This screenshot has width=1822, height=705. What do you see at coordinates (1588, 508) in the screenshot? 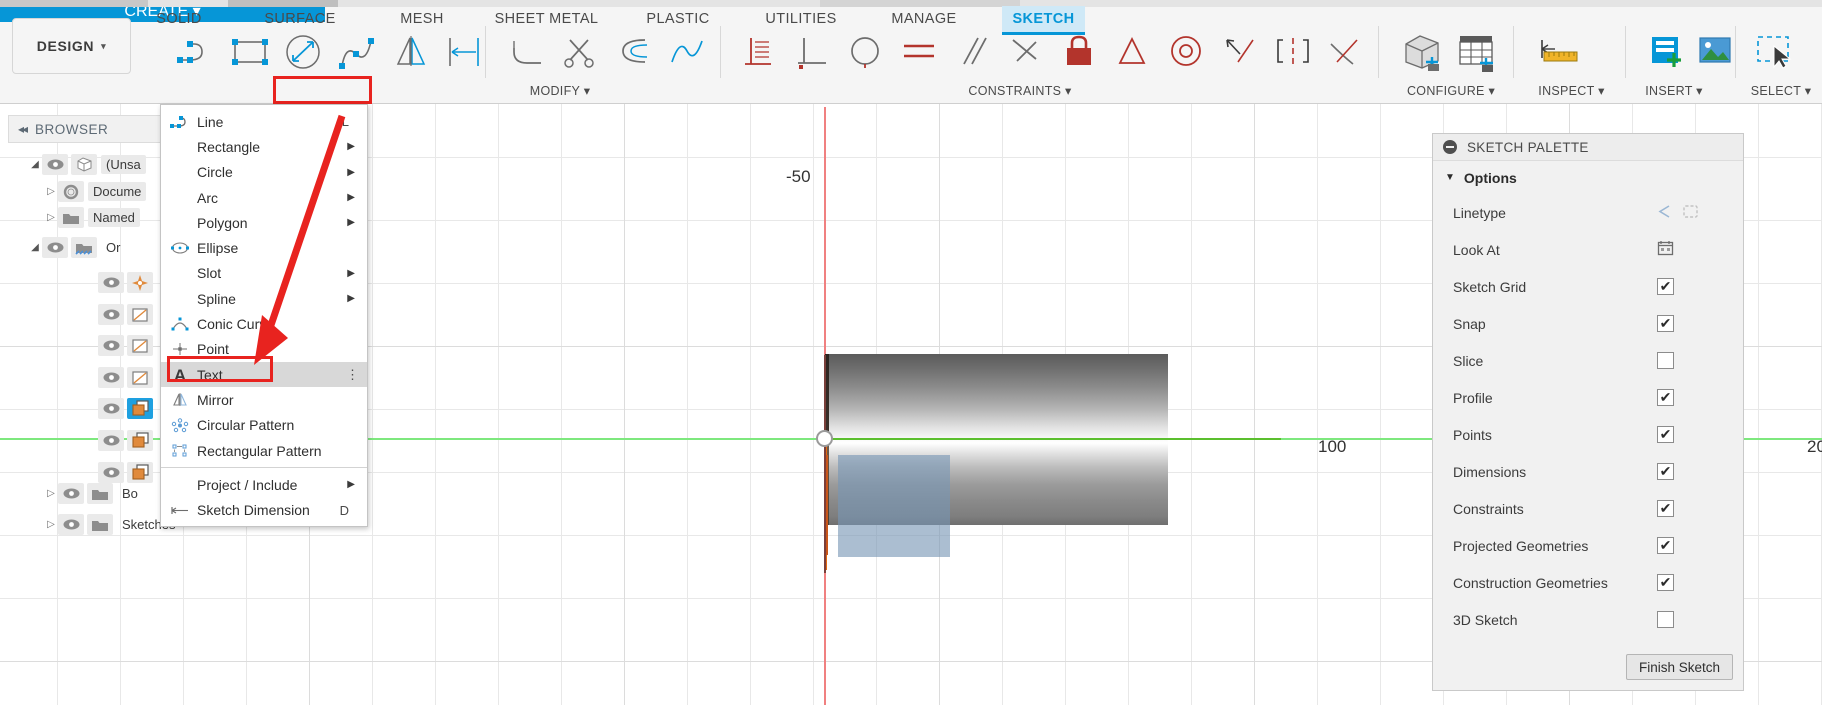
I see `palette-row-constraints: Constraints` at bounding box center [1588, 508].